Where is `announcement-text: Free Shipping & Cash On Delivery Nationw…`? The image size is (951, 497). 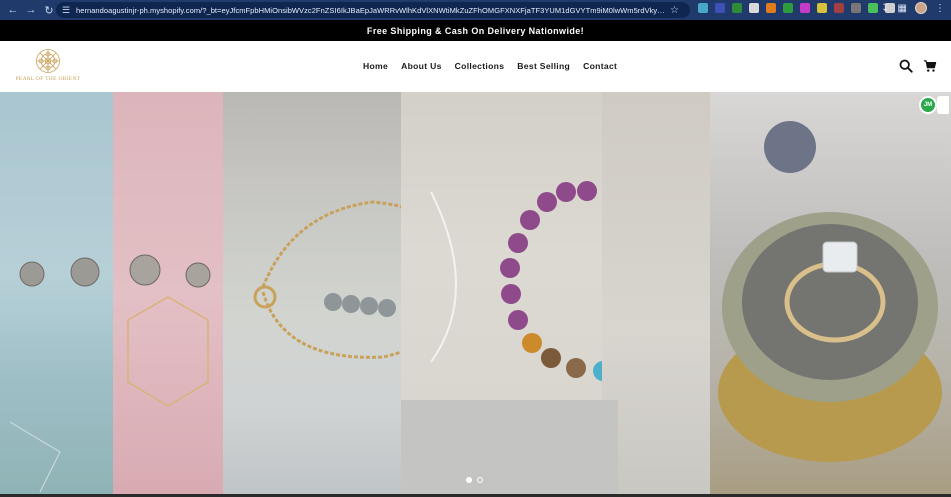
announcement-text: Free Shipping & Cash On Delivery Nationw… is located at coordinates (475, 30).